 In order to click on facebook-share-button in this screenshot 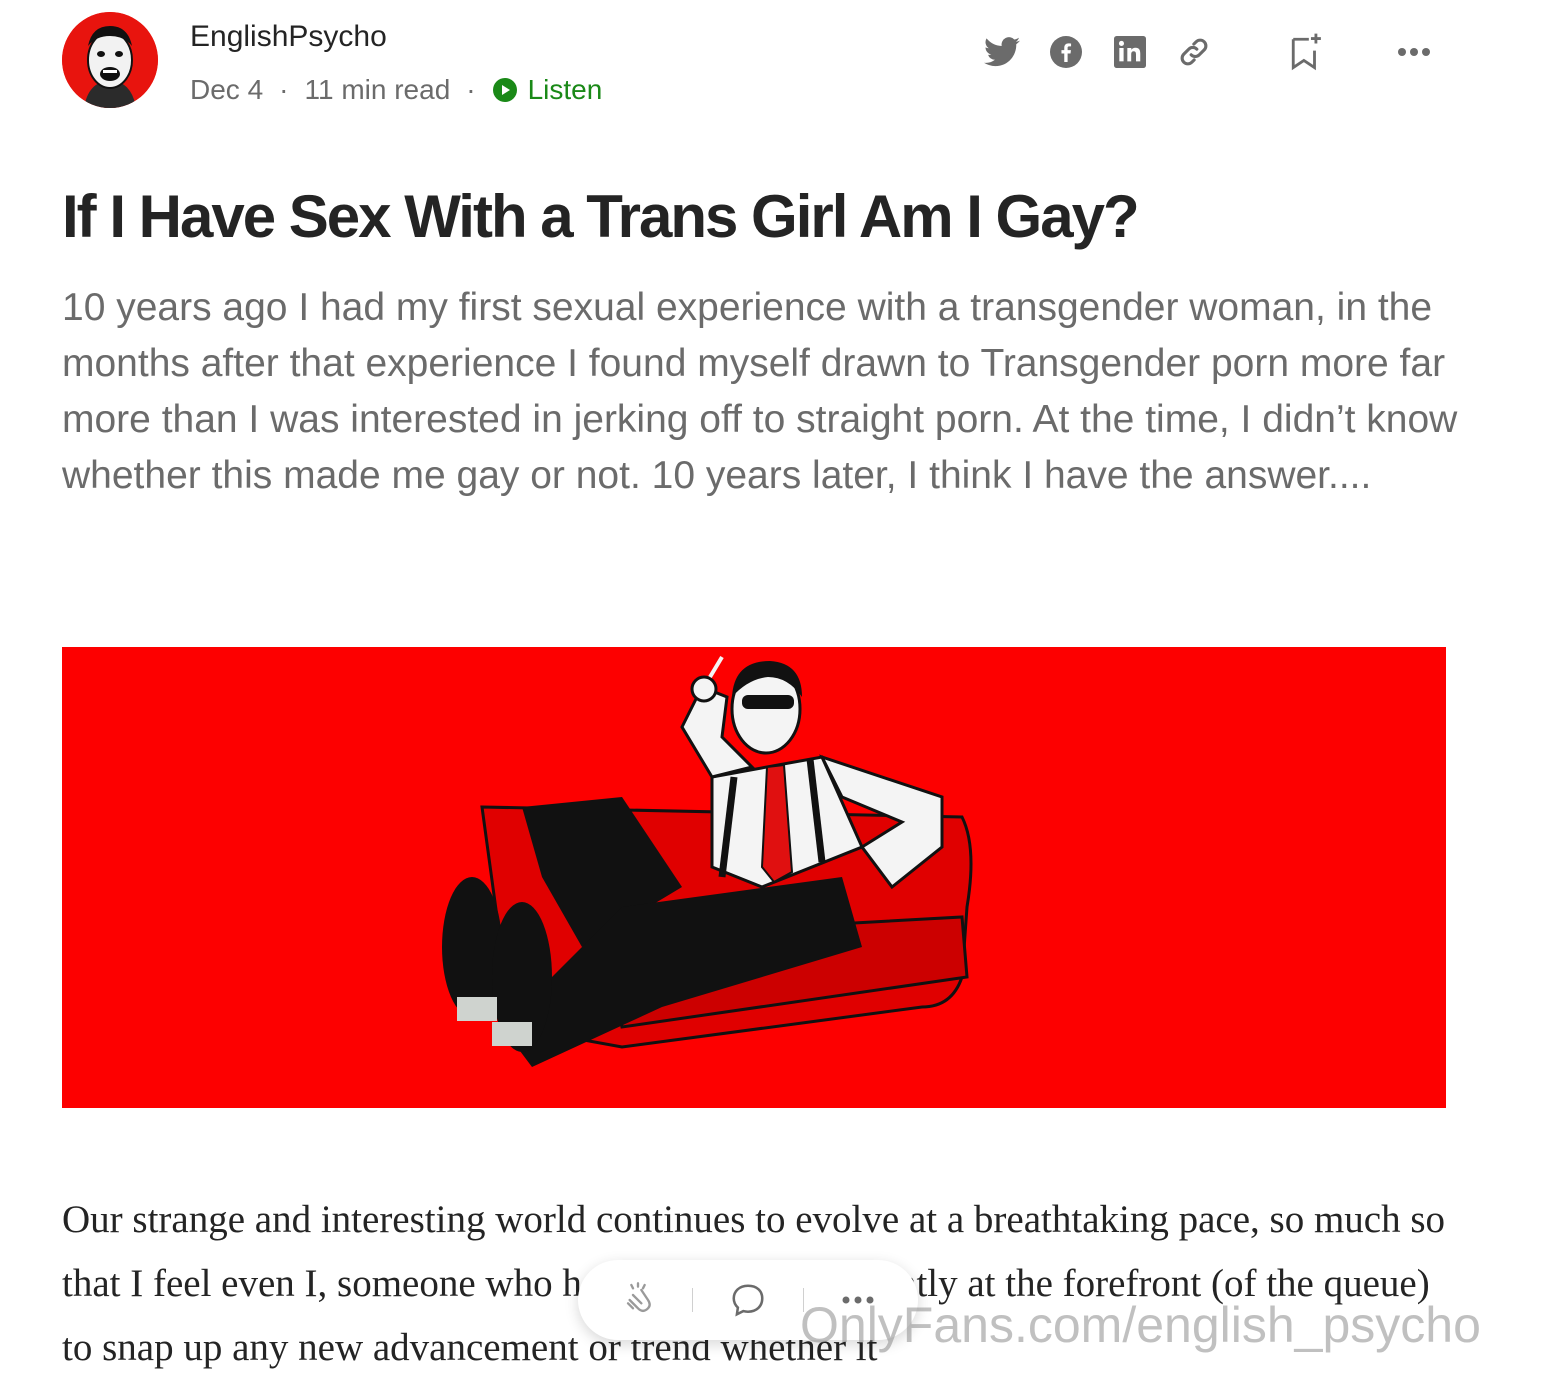, I will do `click(1066, 52)`.